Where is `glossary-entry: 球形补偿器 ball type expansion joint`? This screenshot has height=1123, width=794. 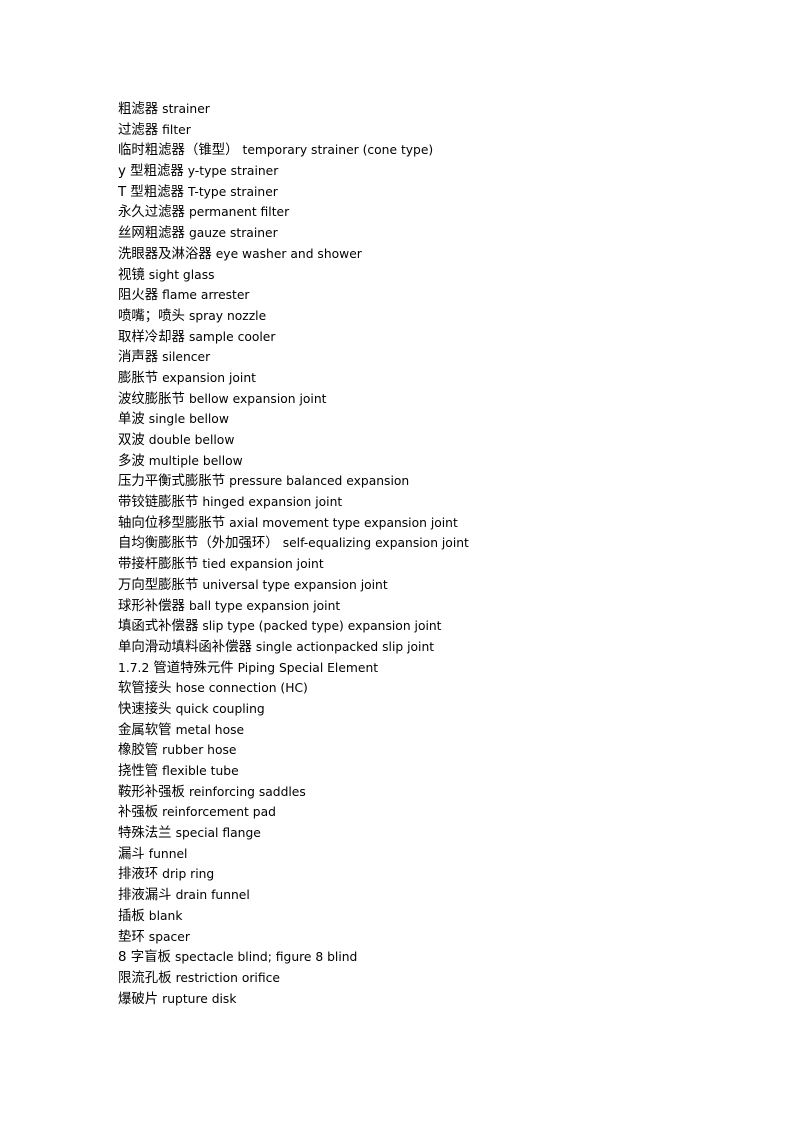 glossary-entry: 球形补偿器 ball type expansion joint is located at coordinates (418, 606).